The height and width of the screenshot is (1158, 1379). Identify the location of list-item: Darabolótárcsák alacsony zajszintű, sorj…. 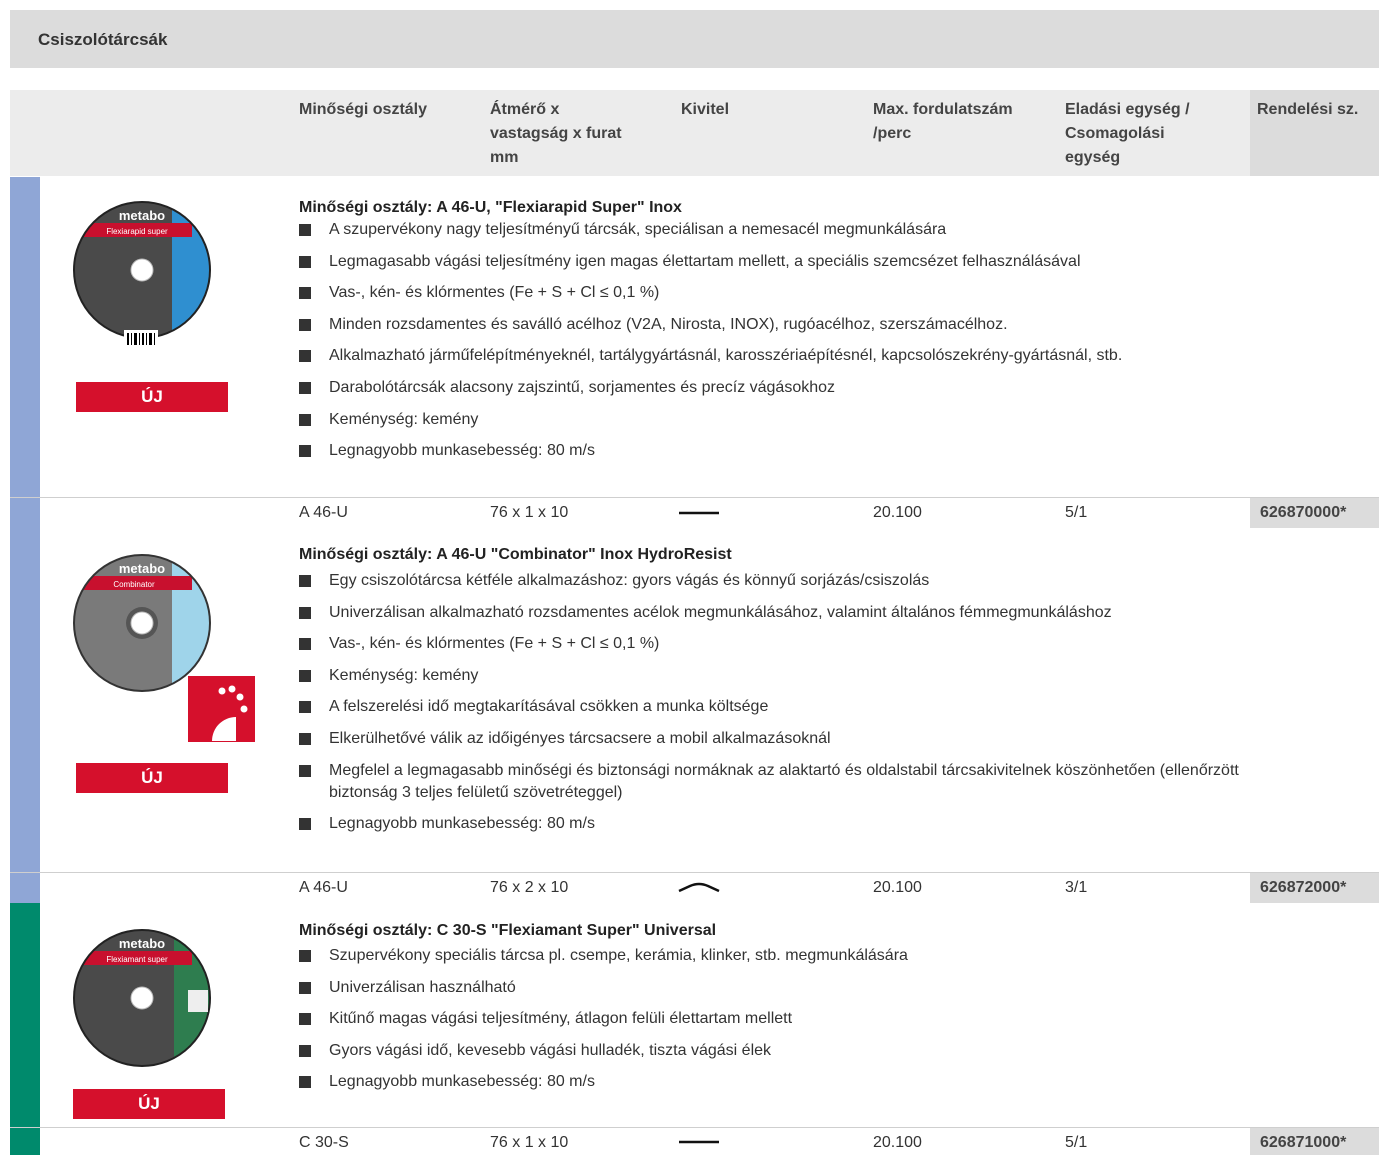
(834, 388).